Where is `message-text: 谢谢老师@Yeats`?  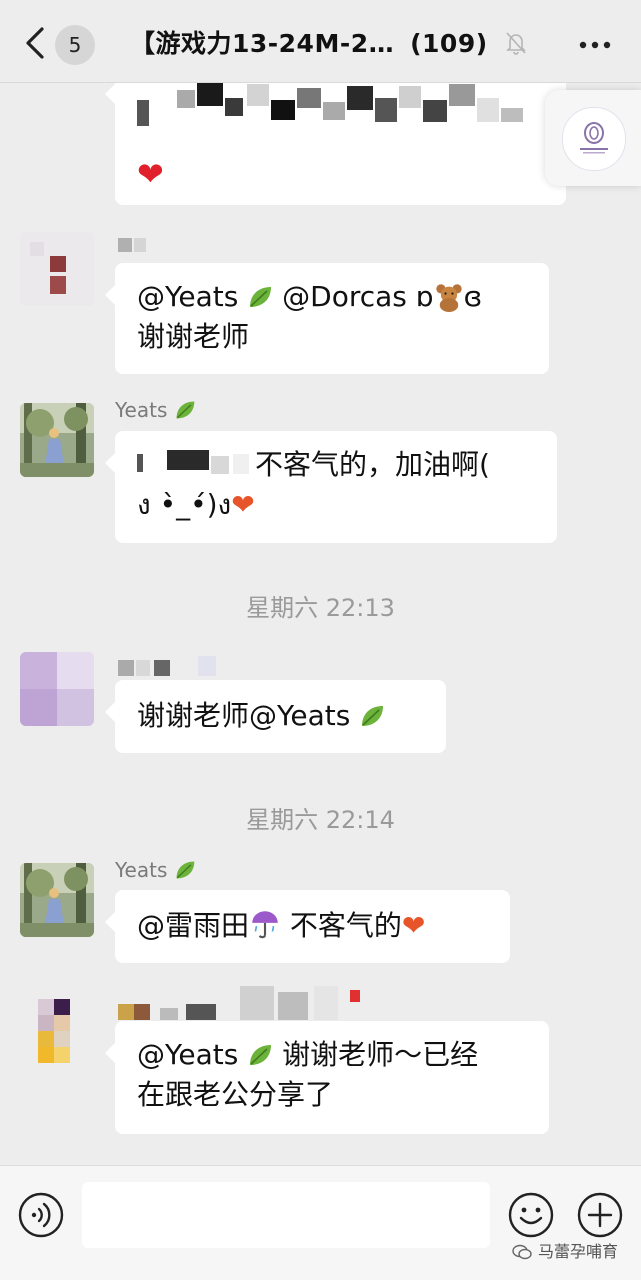
message-text: 谢谢老师@Yeats is located at coordinates (244, 715).